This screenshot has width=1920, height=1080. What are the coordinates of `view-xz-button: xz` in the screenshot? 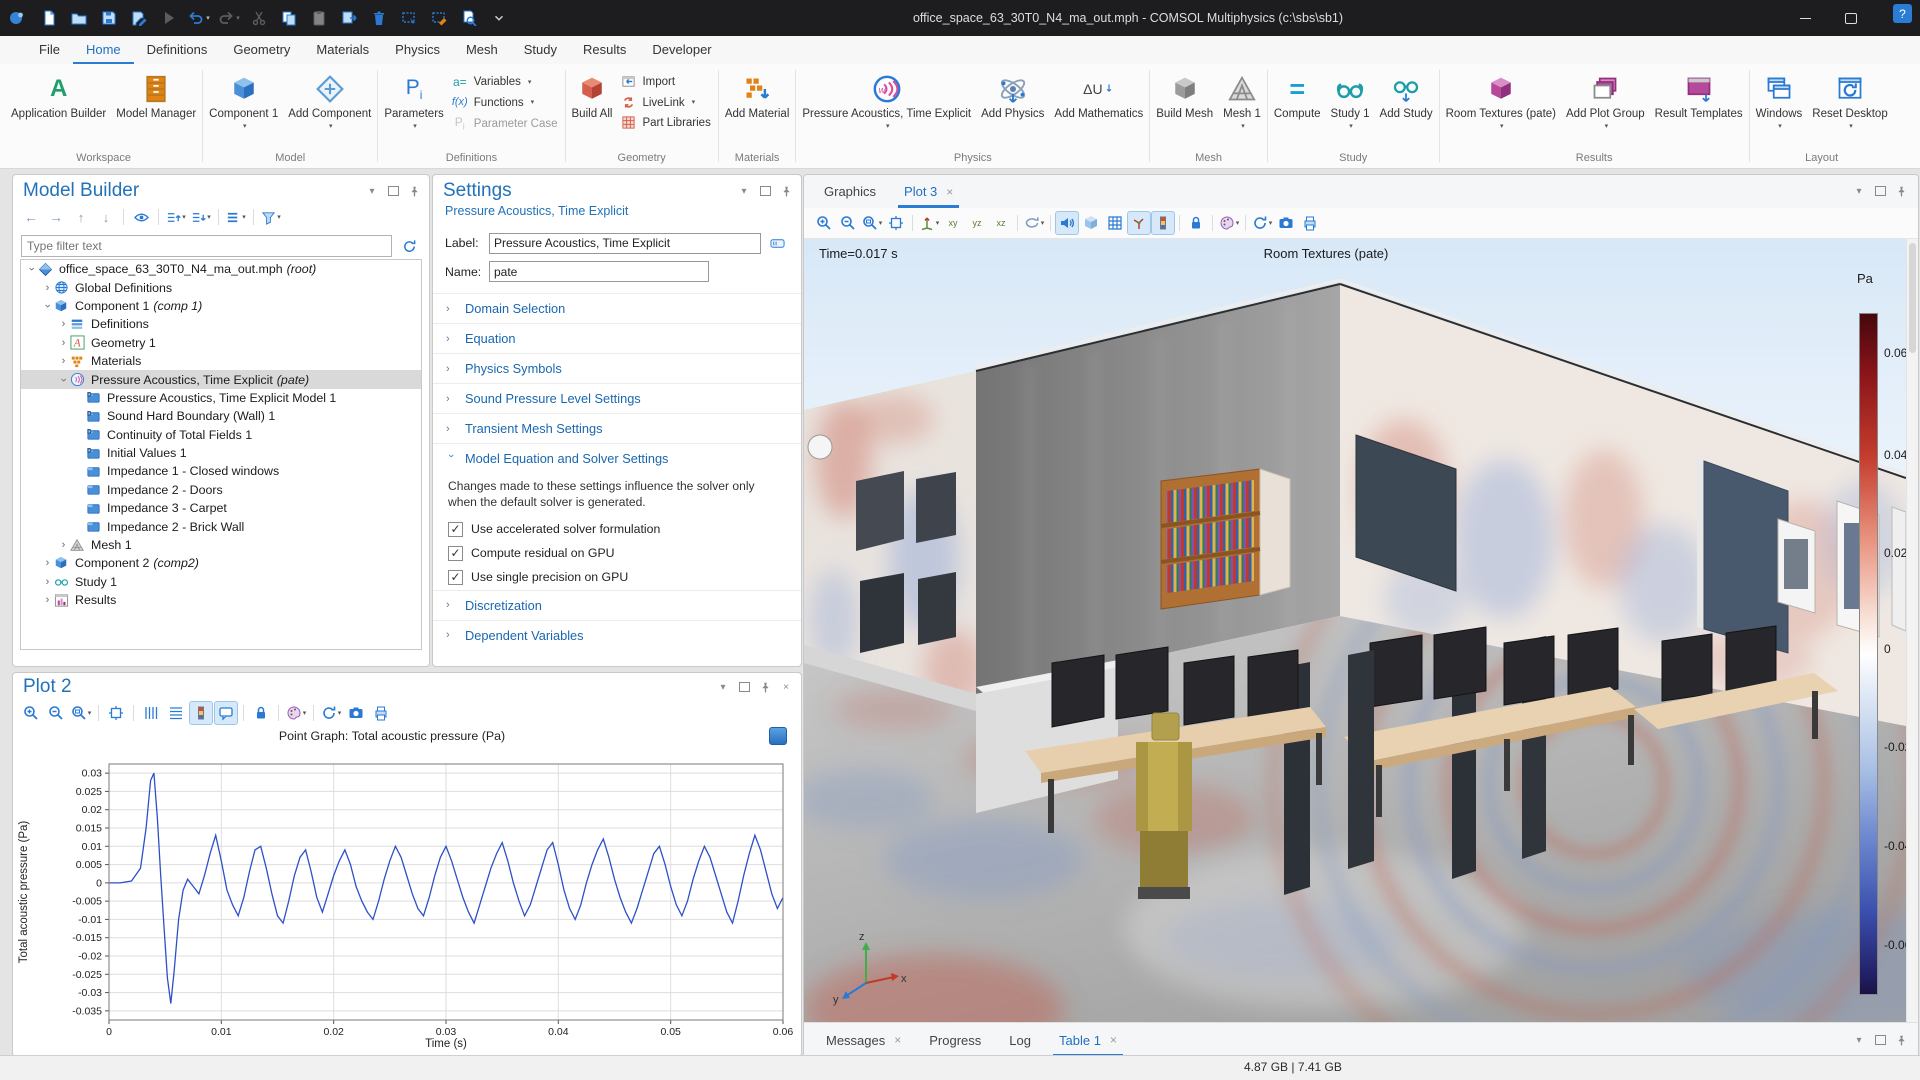 It's located at (1001, 223).